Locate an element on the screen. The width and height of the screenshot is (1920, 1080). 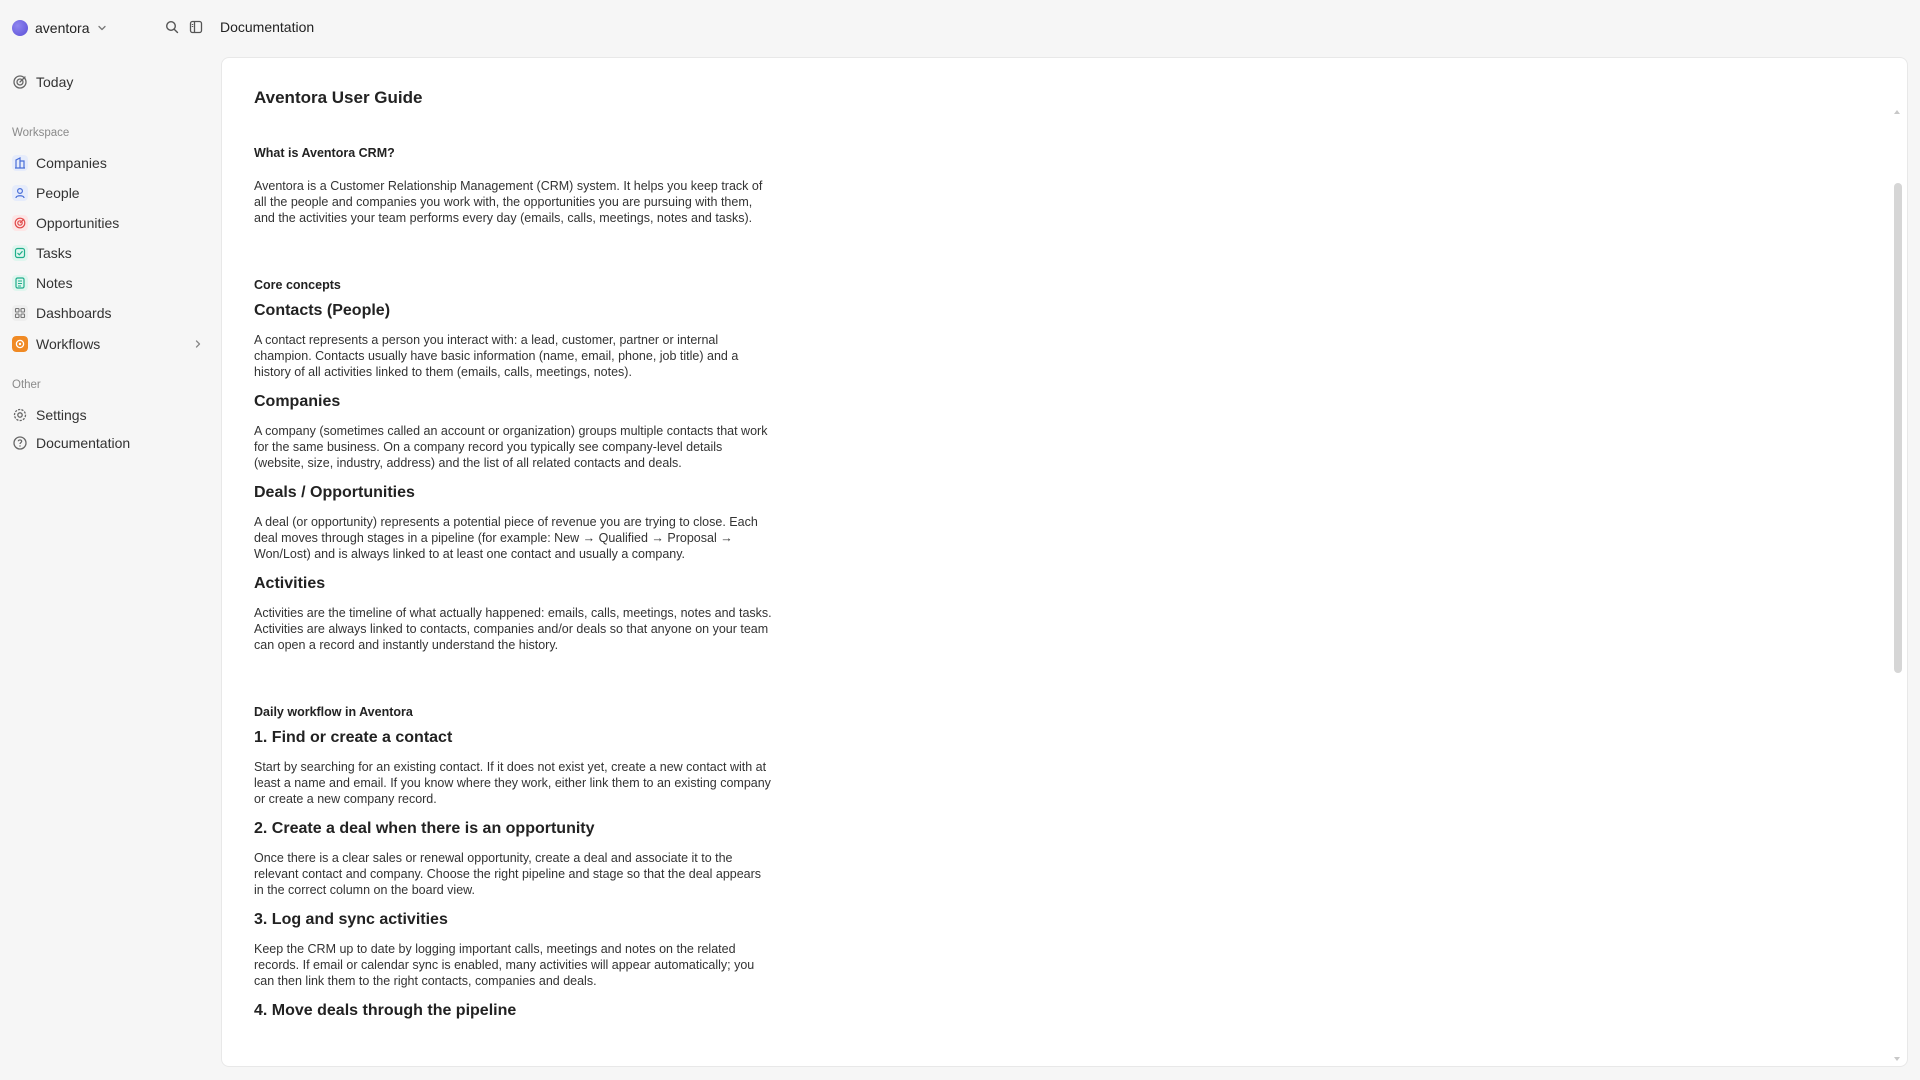
person-icon is located at coordinates (20, 193).